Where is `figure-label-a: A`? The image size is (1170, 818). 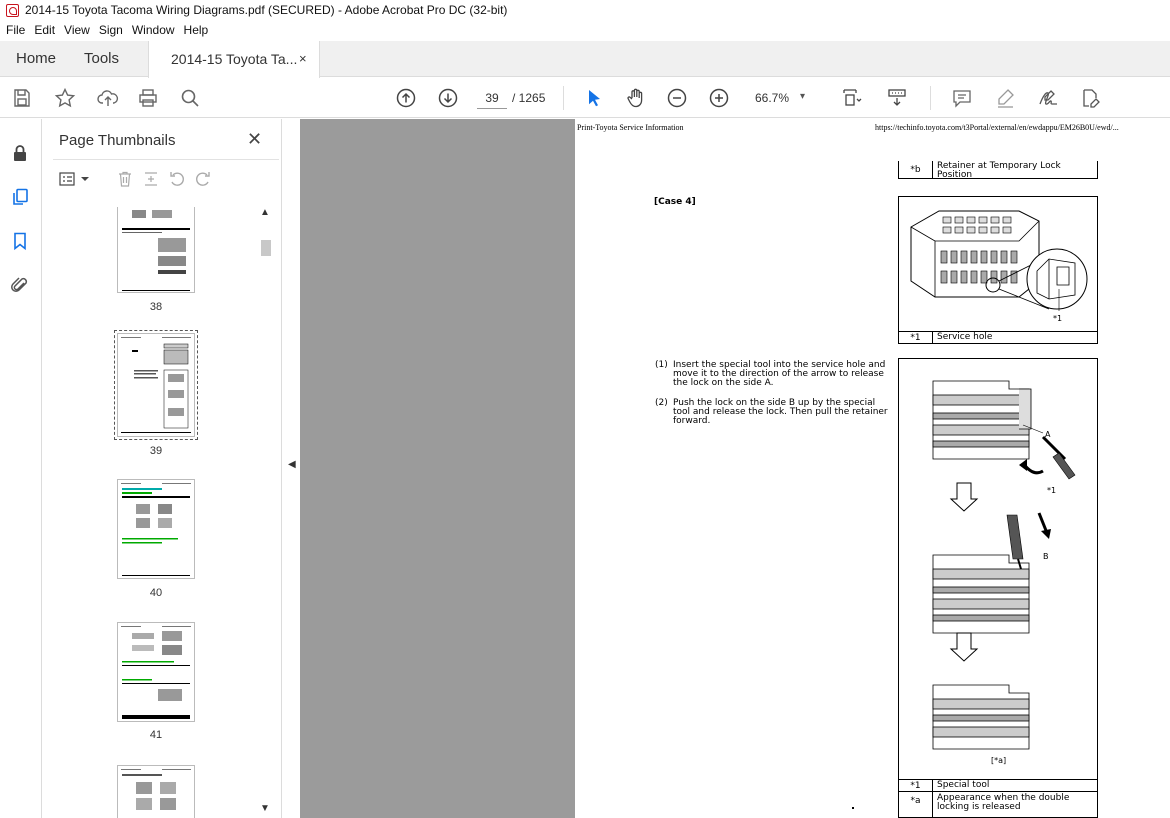 figure-label-a: A is located at coordinates (1048, 434).